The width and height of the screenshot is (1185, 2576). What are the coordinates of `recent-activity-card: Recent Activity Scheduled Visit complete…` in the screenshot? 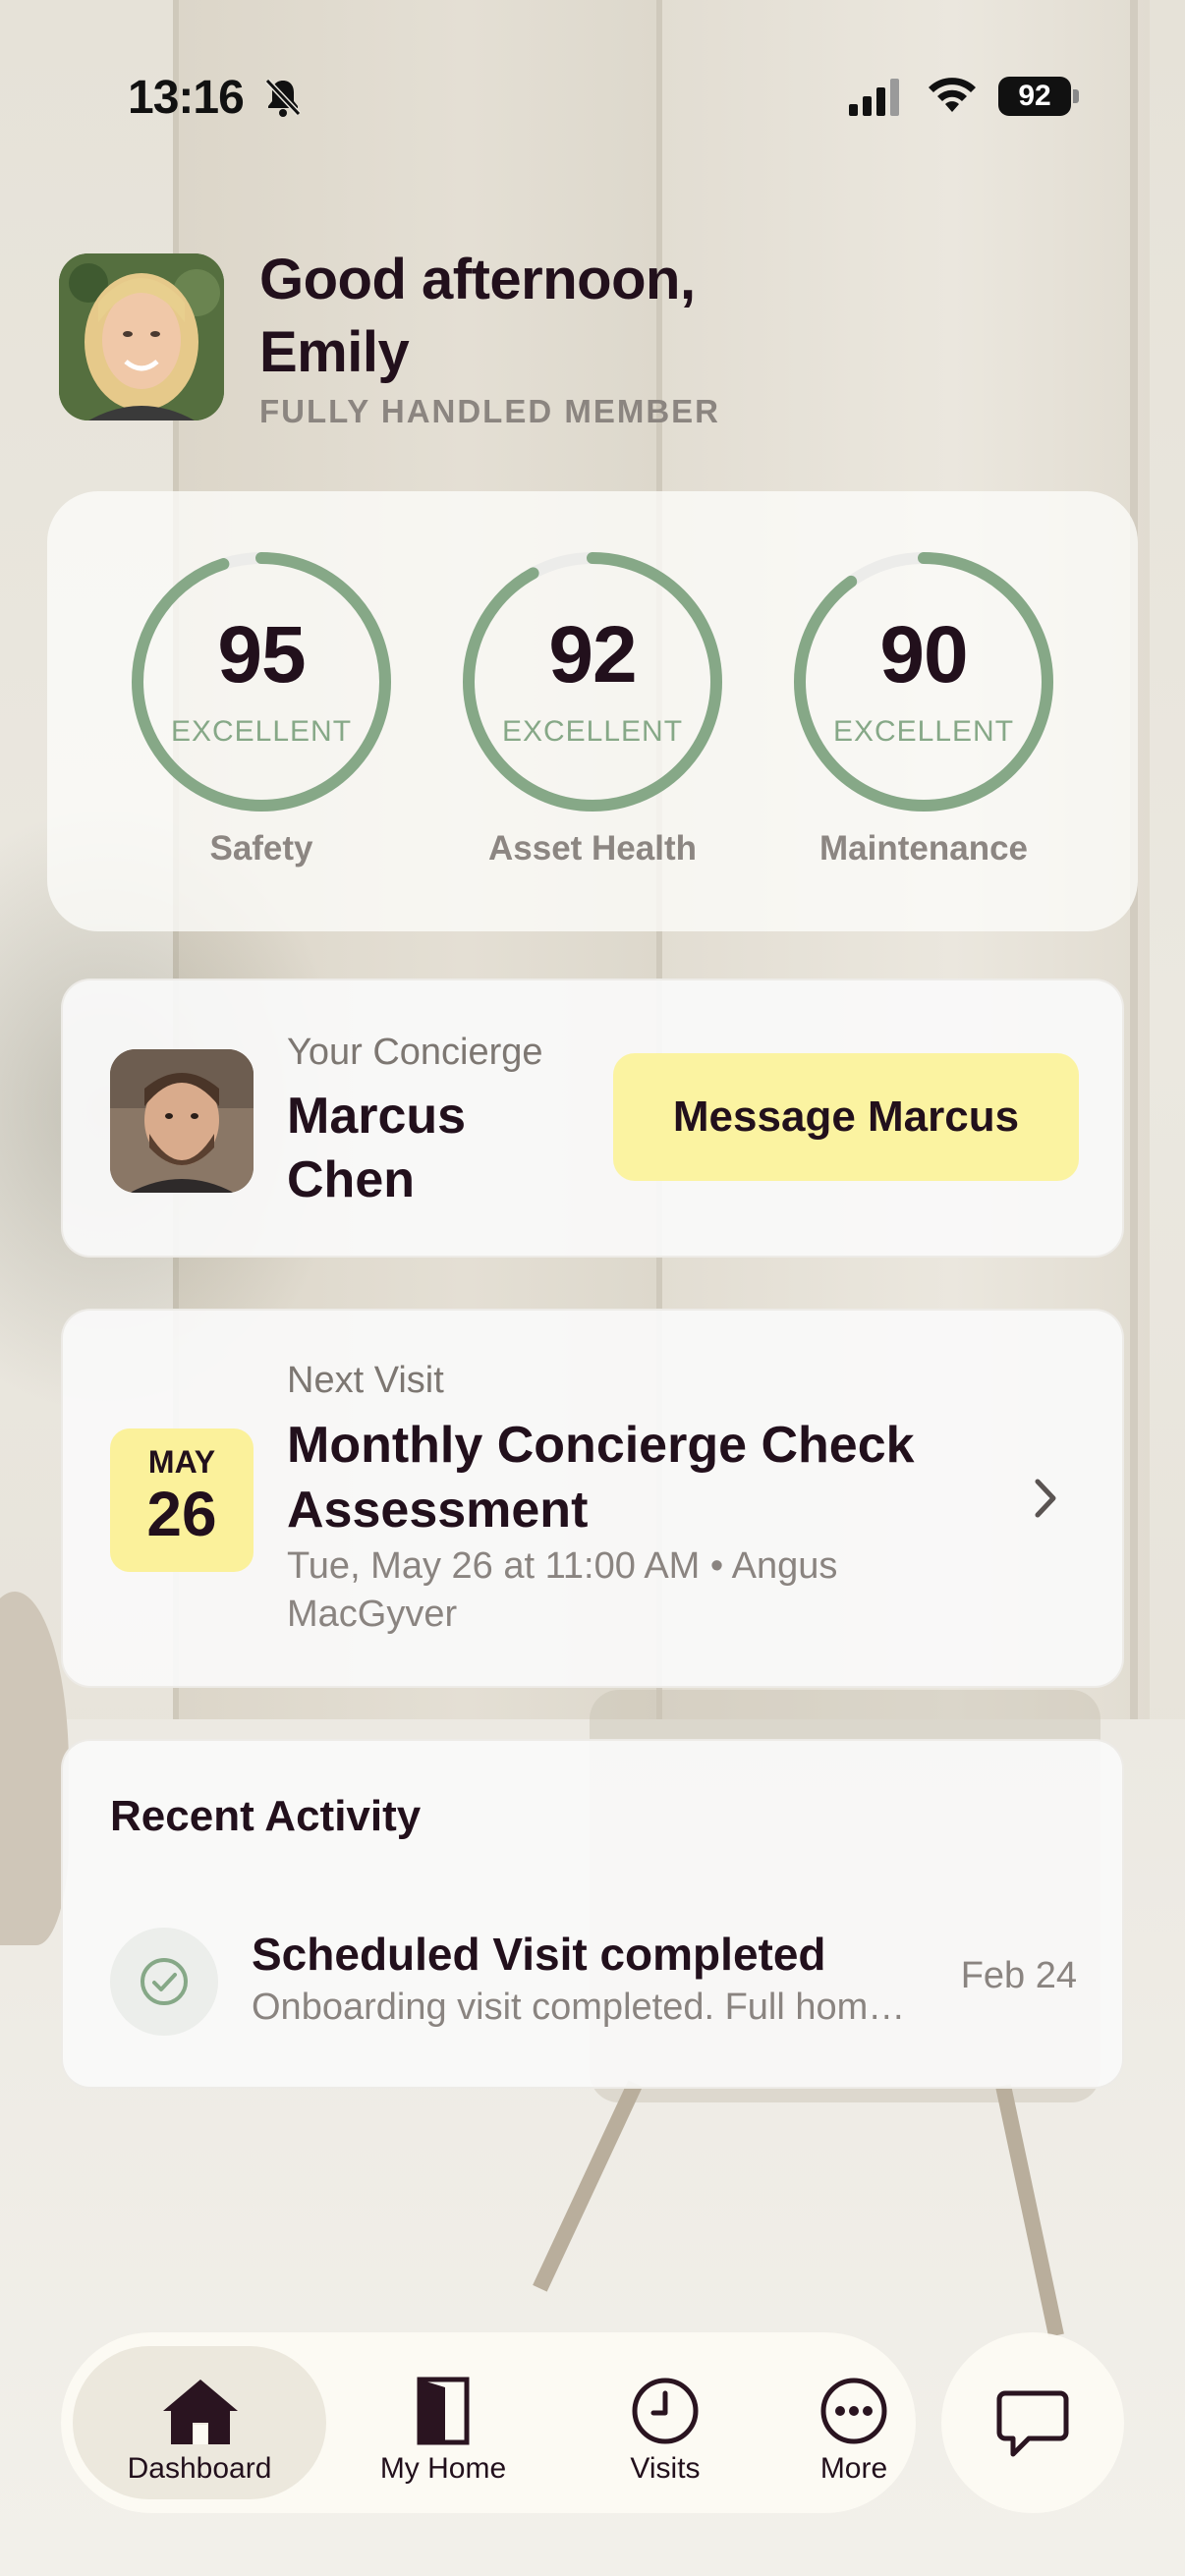 It's located at (592, 1914).